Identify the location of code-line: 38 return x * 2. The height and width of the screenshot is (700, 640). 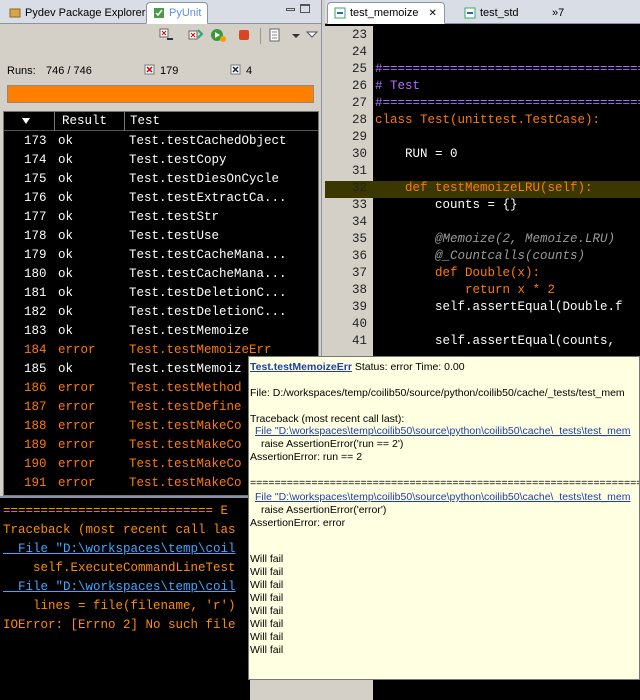
(482, 291).